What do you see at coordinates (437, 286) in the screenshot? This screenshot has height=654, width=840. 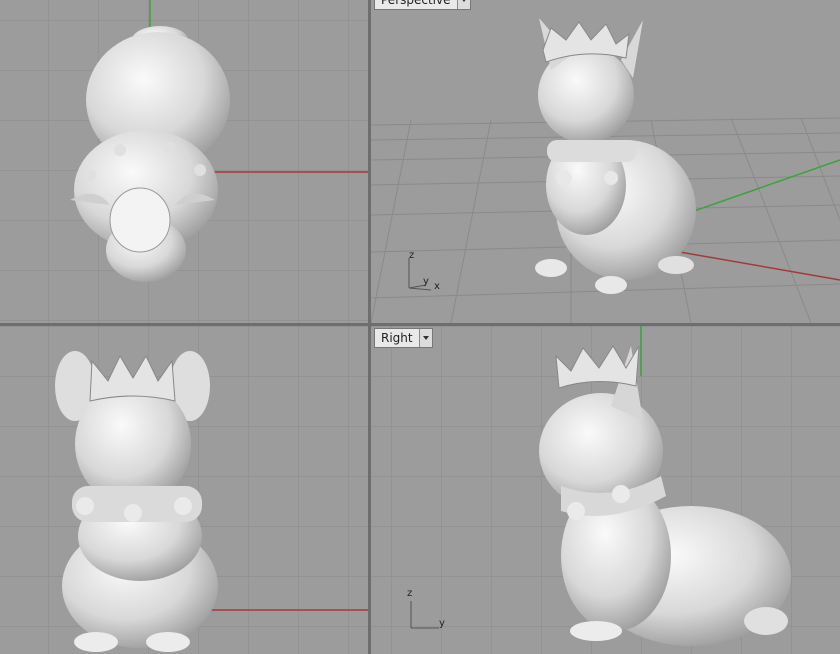 I see `axis-x-label: x` at bounding box center [437, 286].